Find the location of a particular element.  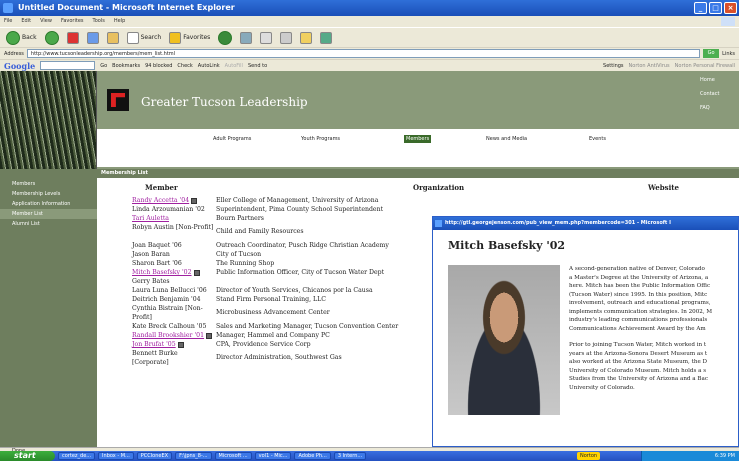

maximize-button: □ is located at coordinates (715, 8).